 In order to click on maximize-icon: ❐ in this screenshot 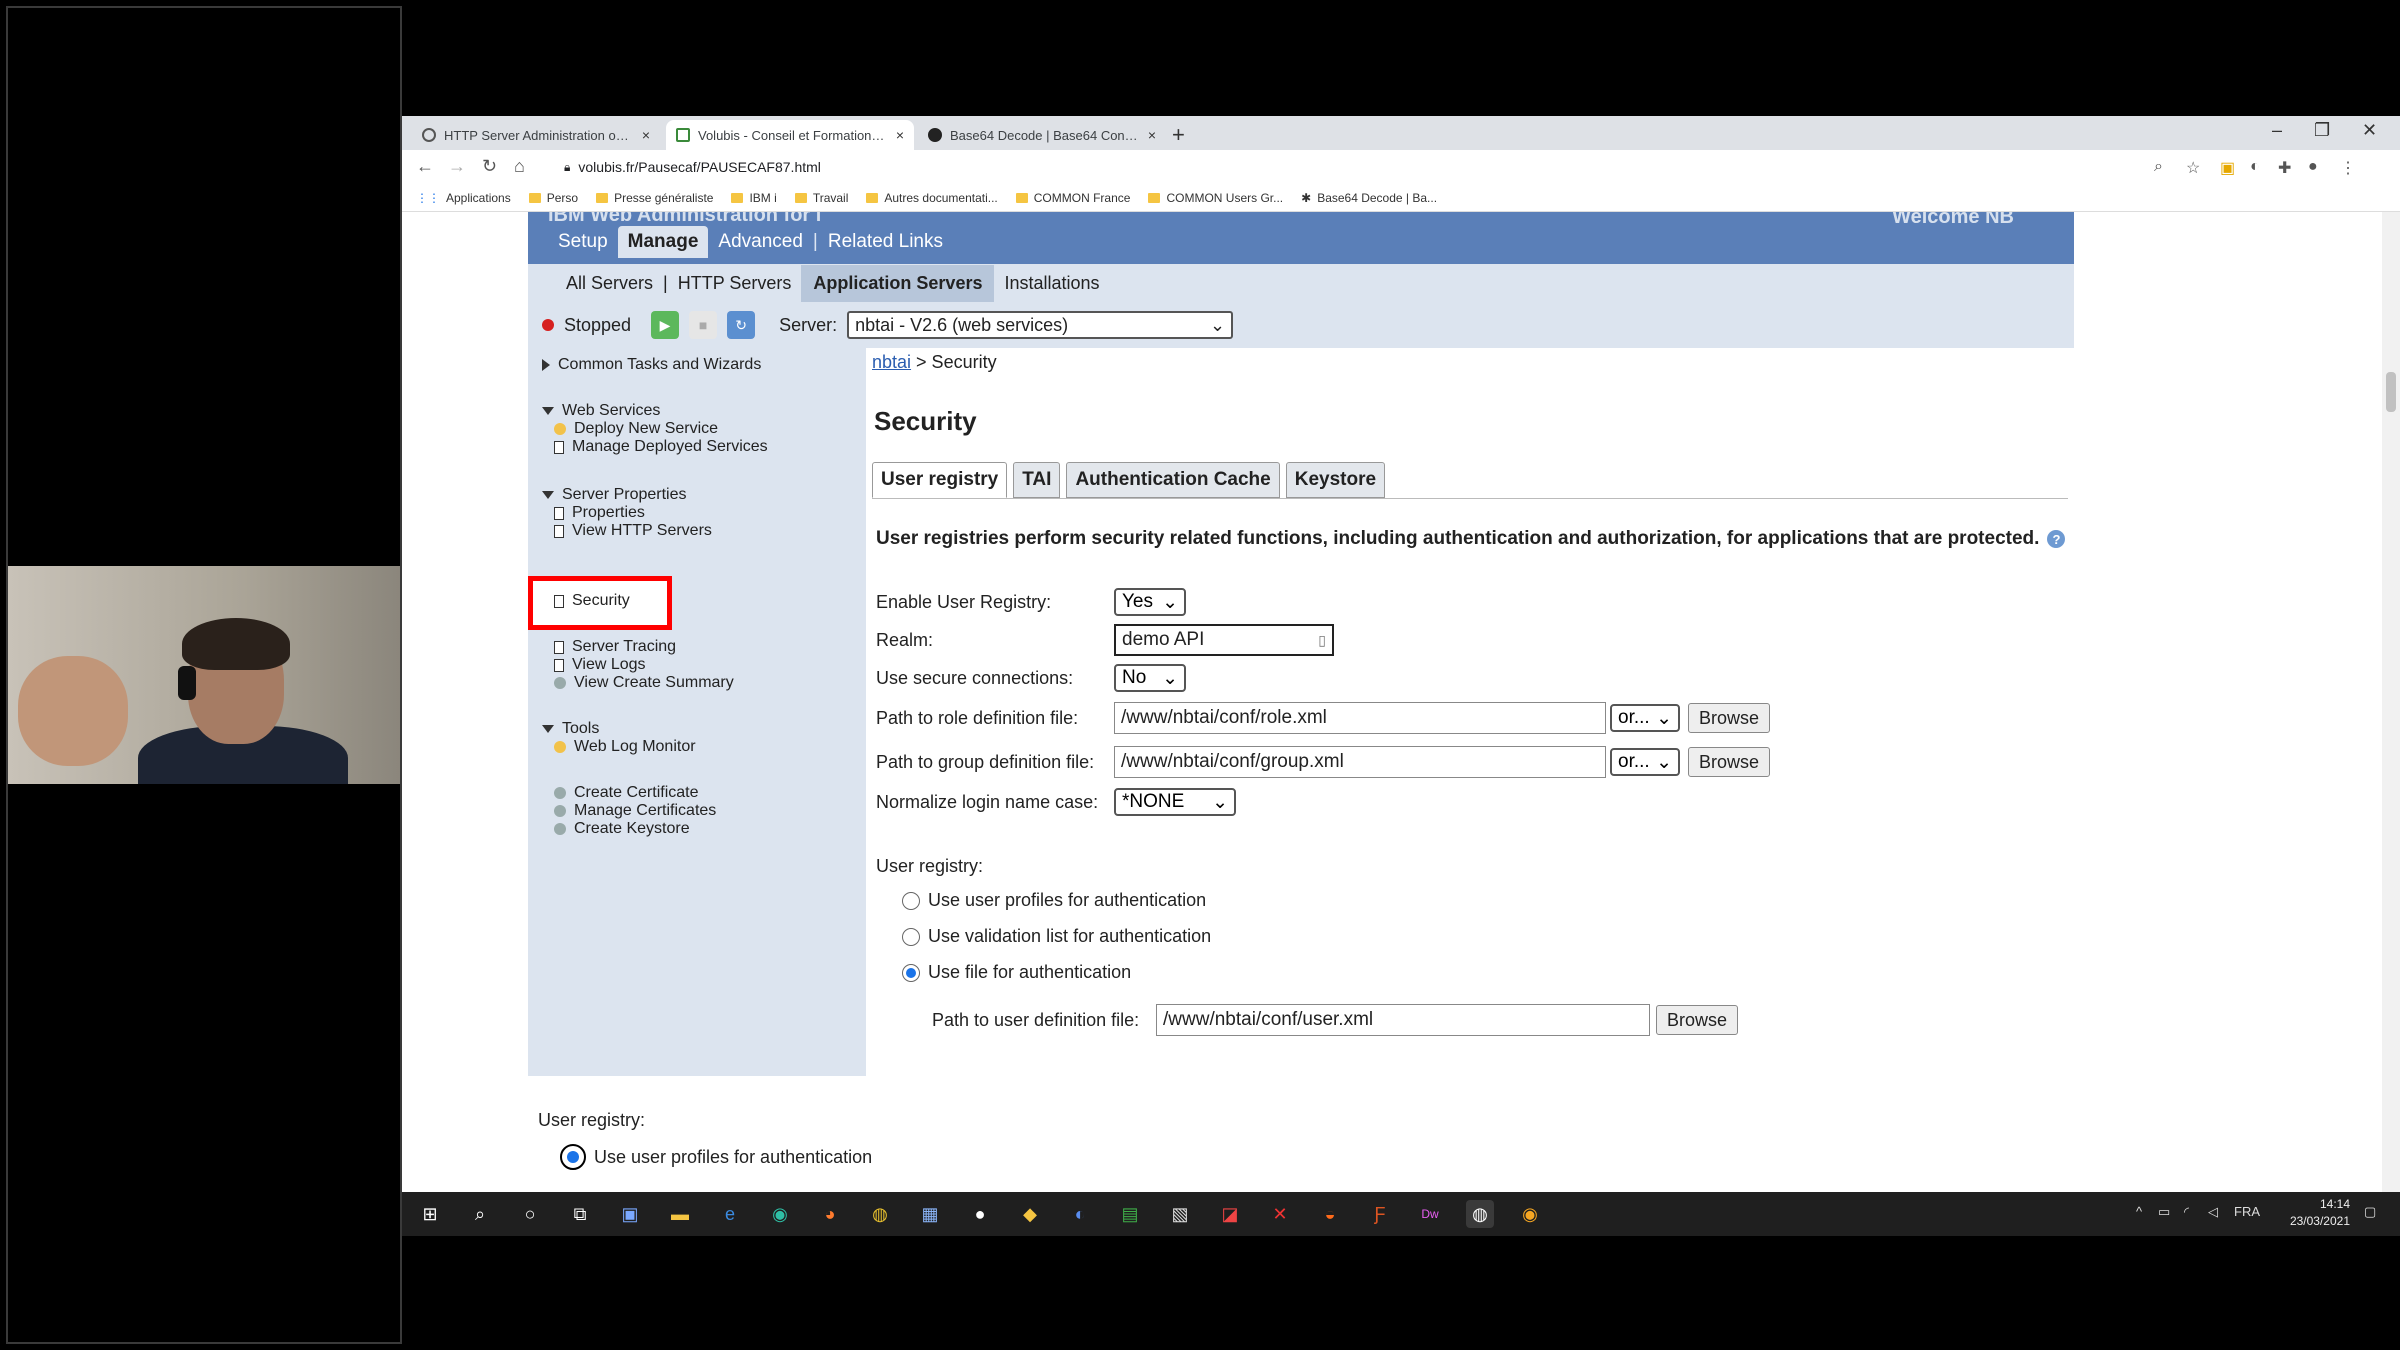, I will do `click(2322, 130)`.